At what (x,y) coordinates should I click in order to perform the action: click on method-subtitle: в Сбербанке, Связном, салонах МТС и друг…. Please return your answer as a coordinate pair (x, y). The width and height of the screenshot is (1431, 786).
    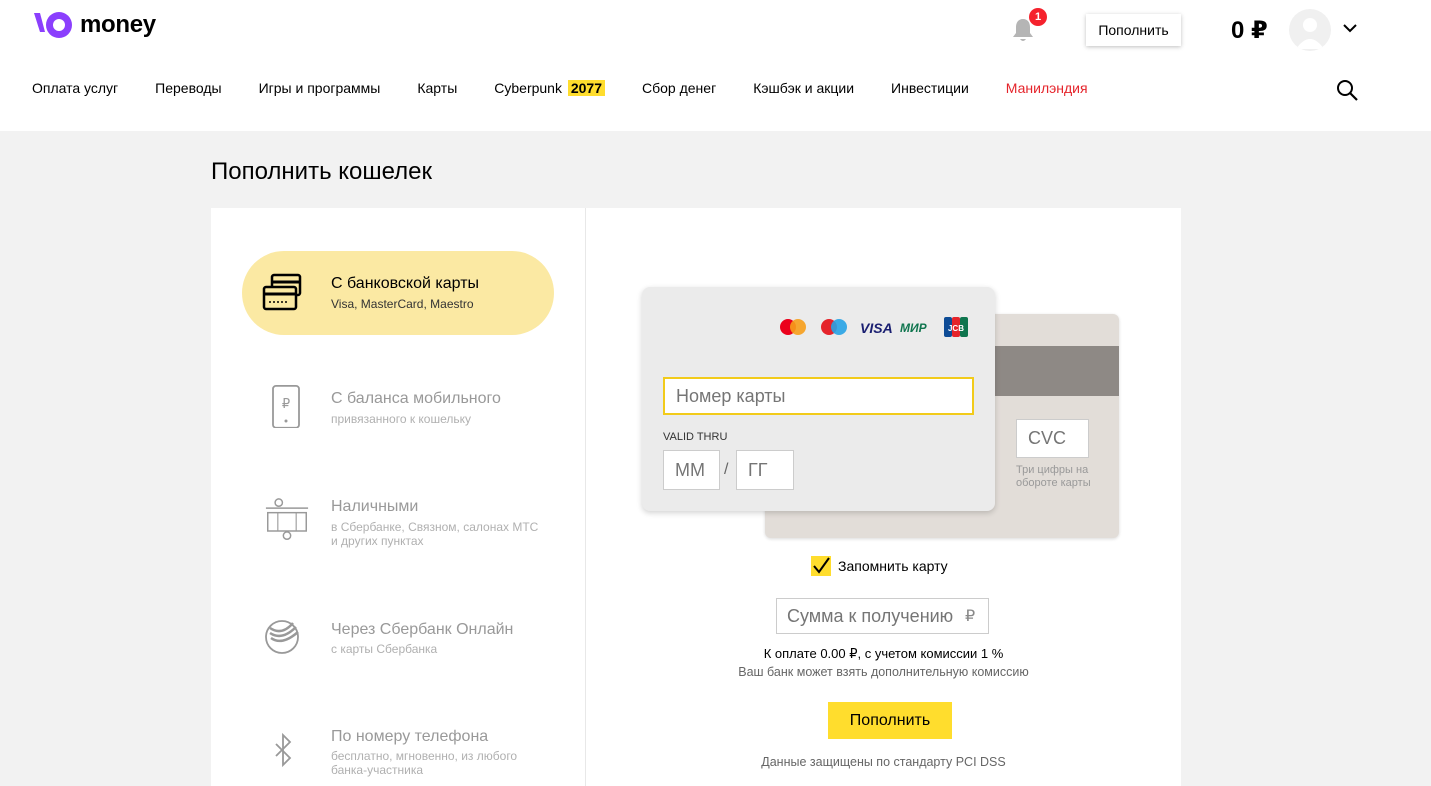
    Looking at the image, I should click on (435, 534).